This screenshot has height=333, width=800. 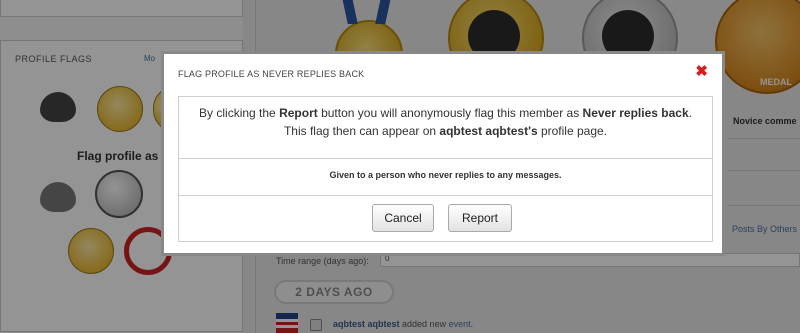 What do you see at coordinates (572, 131) in the screenshot?
I see `message-text: profile page.` at bounding box center [572, 131].